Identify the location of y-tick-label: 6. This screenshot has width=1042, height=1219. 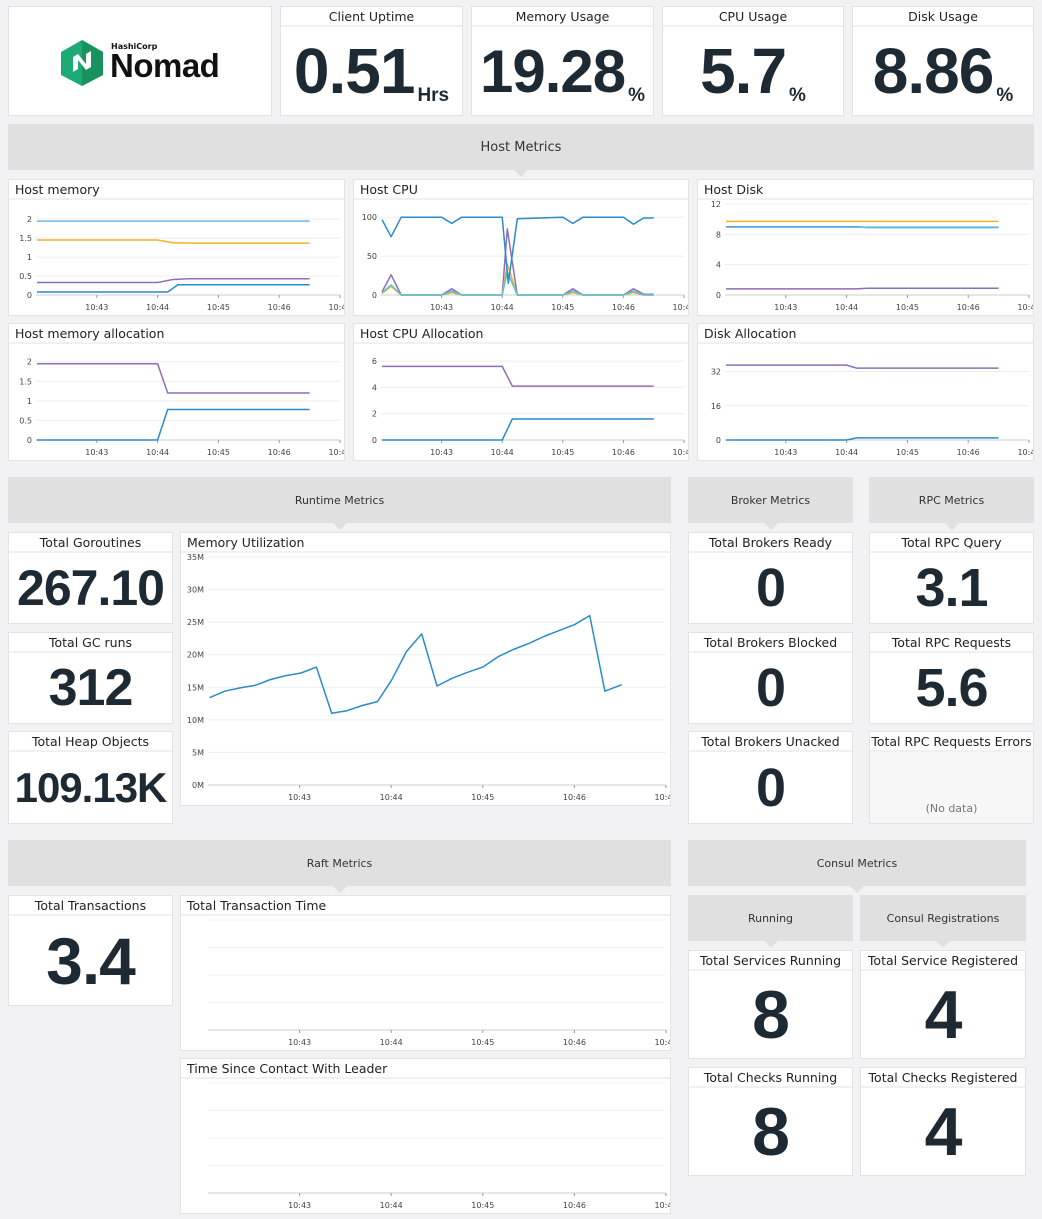
(374, 361).